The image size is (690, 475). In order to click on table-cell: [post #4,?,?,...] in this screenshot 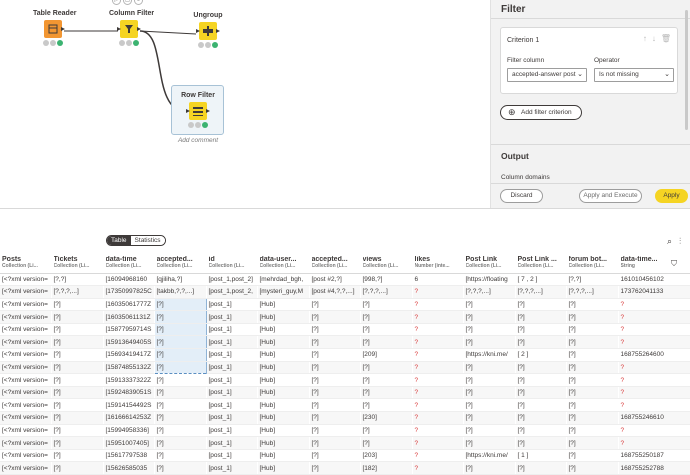, I will do `click(335, 292)`.